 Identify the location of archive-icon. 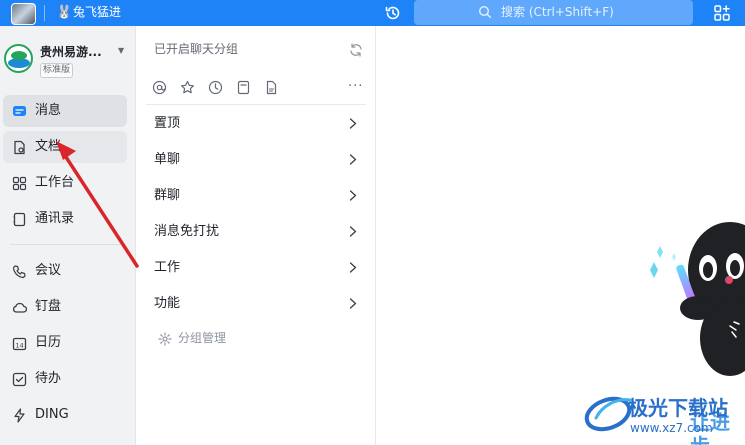
(243, 87).